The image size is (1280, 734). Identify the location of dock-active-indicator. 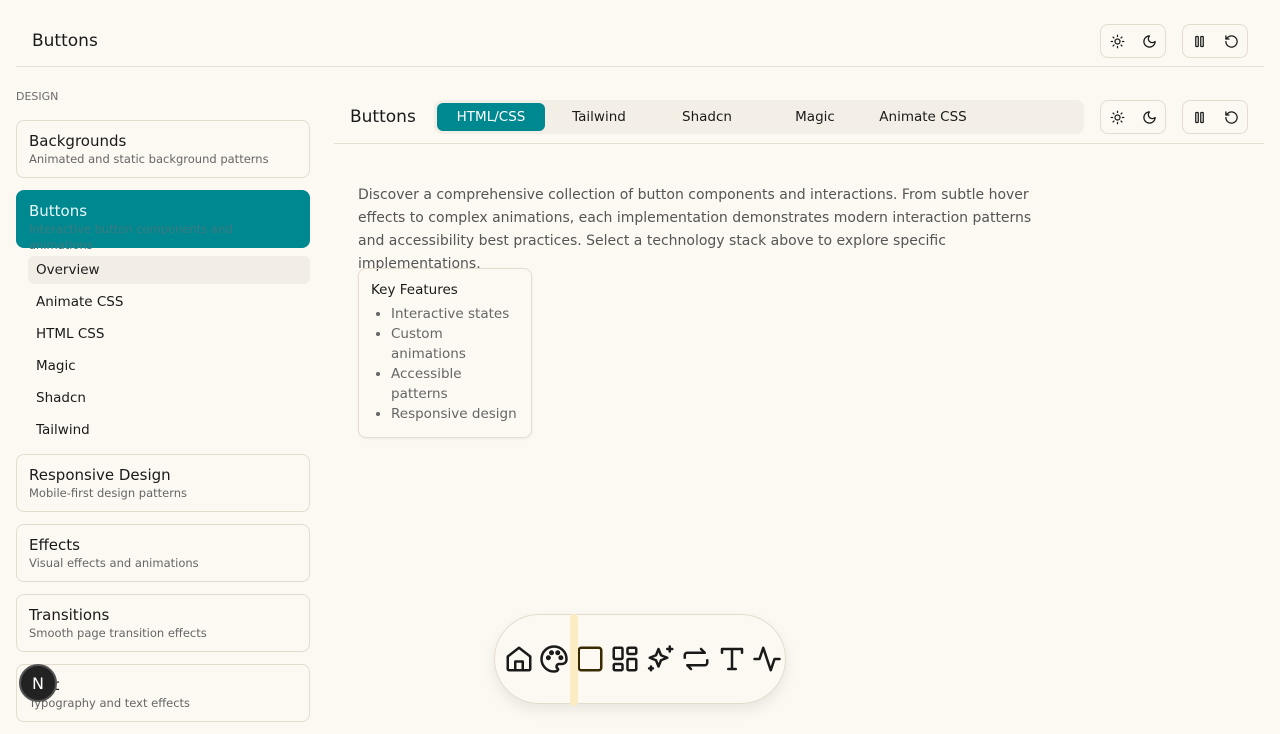
(574, 660).